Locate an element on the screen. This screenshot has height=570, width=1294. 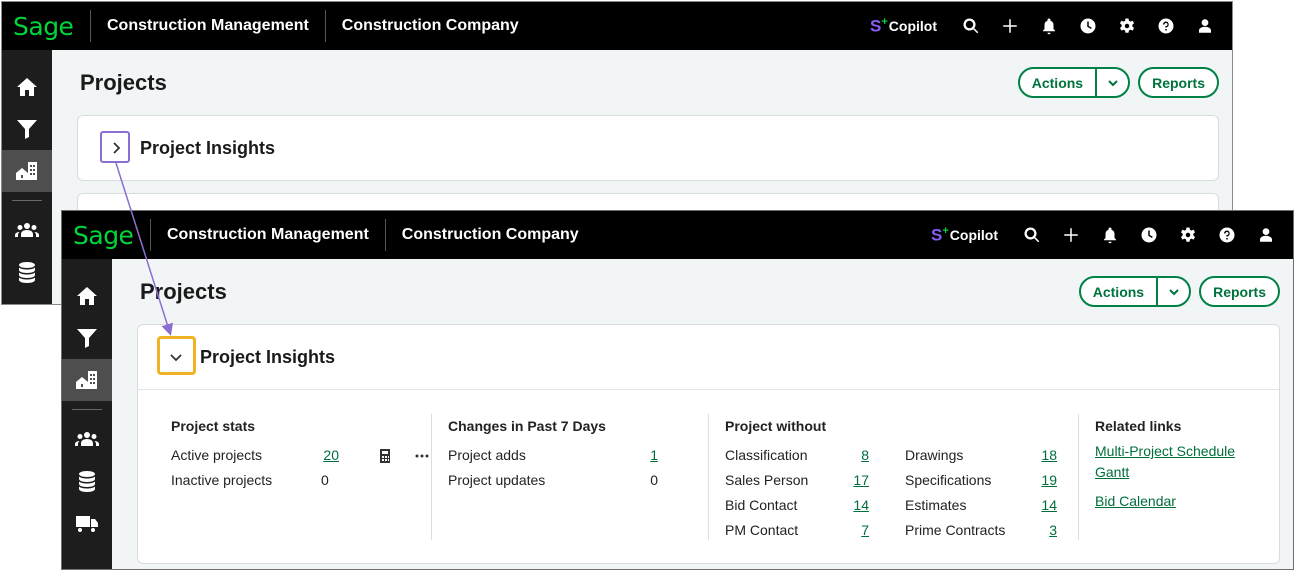
multi-project-gantt-link-cont: Gantt is located at coordinates (1112, 472).